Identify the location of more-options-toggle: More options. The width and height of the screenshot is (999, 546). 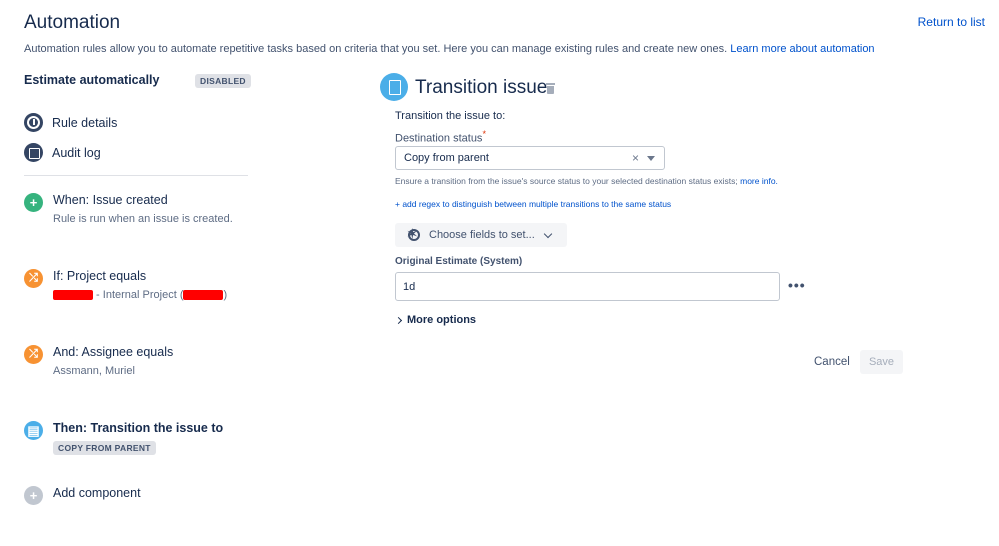
(435, 320).